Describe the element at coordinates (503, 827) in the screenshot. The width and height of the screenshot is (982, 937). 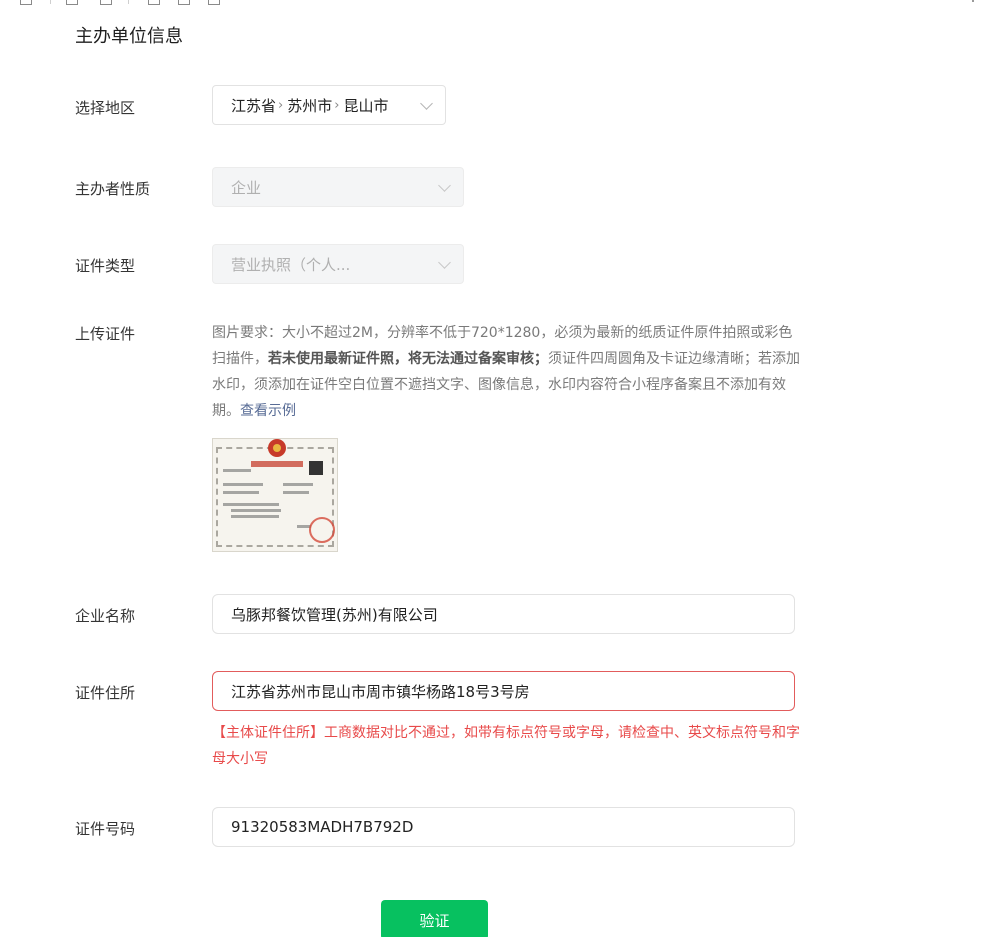
I see `cert-number-input` at that location.